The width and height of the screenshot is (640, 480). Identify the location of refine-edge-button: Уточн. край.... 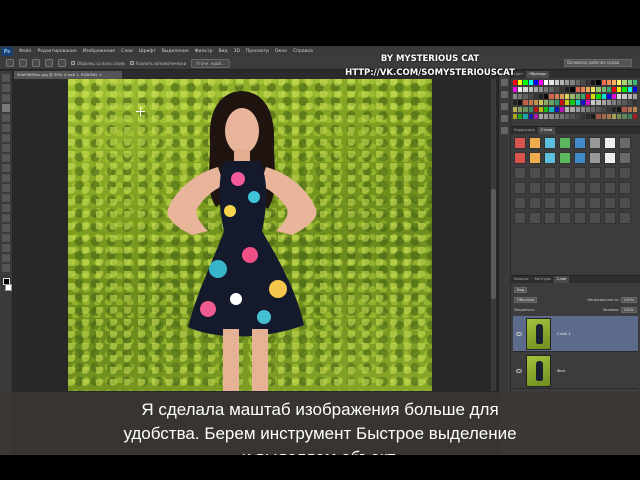
(210, 63).